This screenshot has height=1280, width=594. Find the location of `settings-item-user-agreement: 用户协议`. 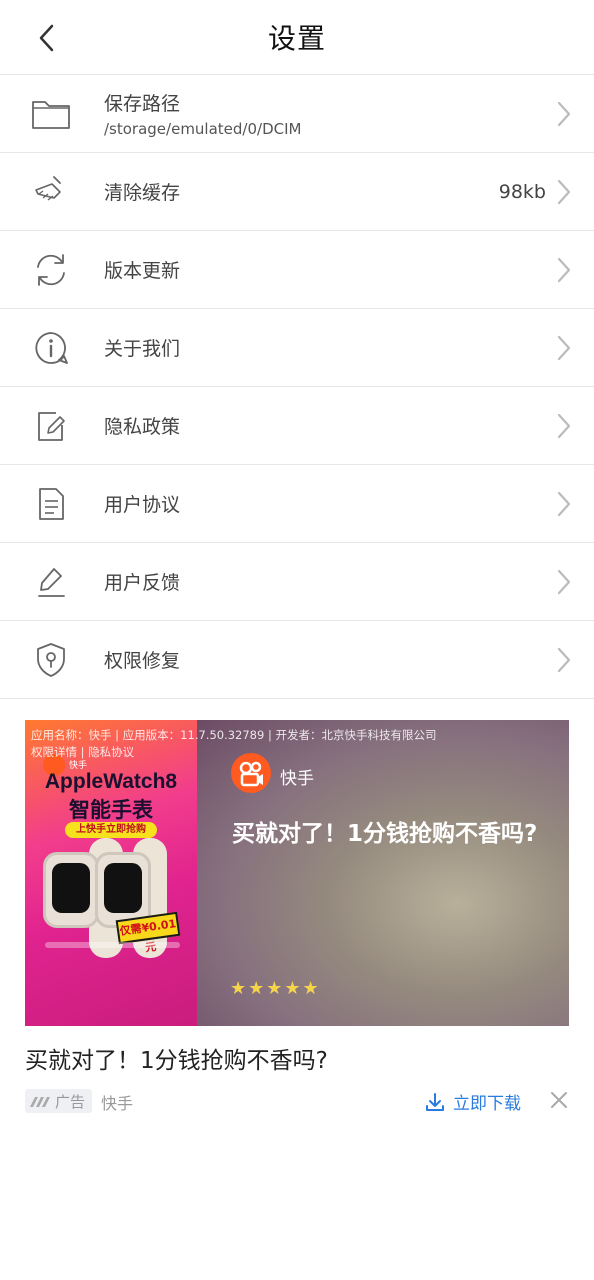

settings-item-user-agreement: 用户协议 is located at coordinates (297, 504).